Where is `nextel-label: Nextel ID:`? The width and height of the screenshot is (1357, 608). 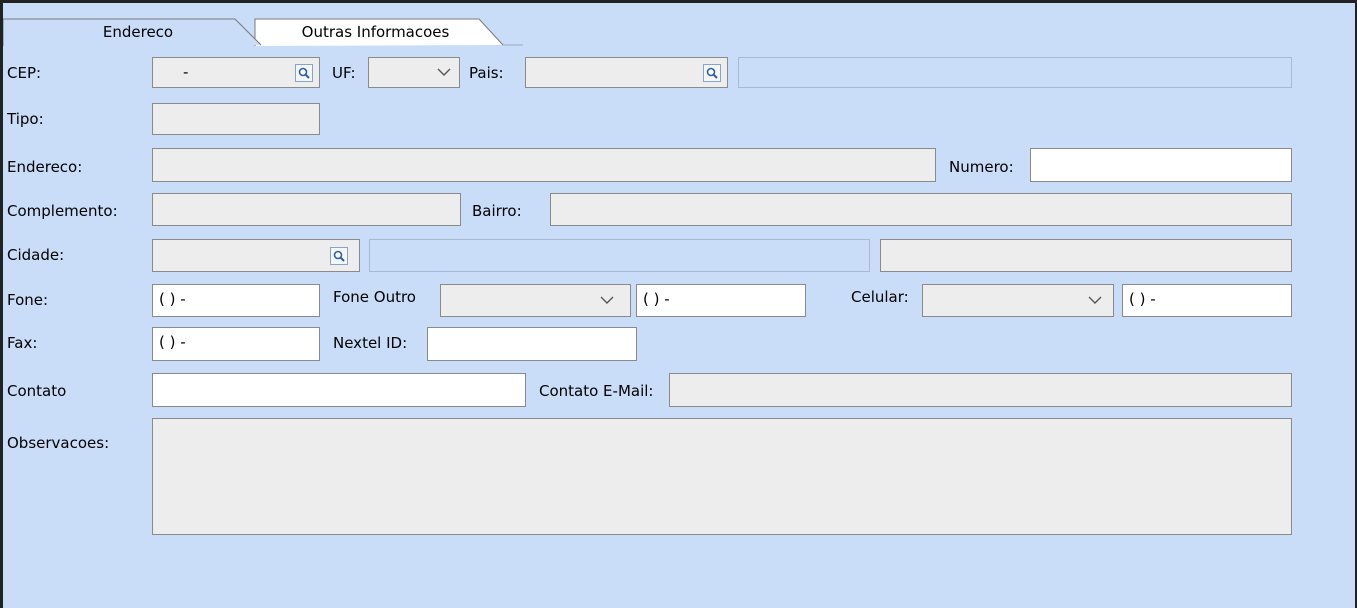
nextel-label: Nextel ID: is located at coordinates (370, 343).